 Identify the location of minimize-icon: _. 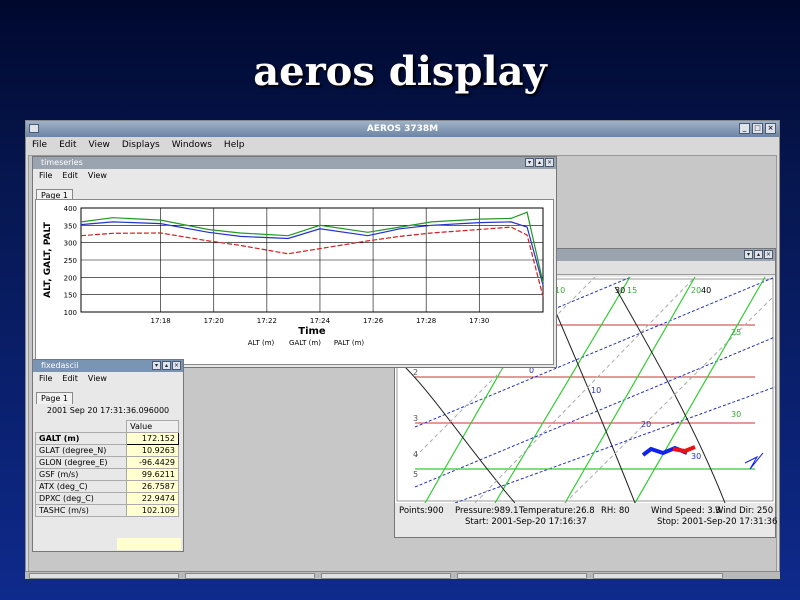
(744, 128).